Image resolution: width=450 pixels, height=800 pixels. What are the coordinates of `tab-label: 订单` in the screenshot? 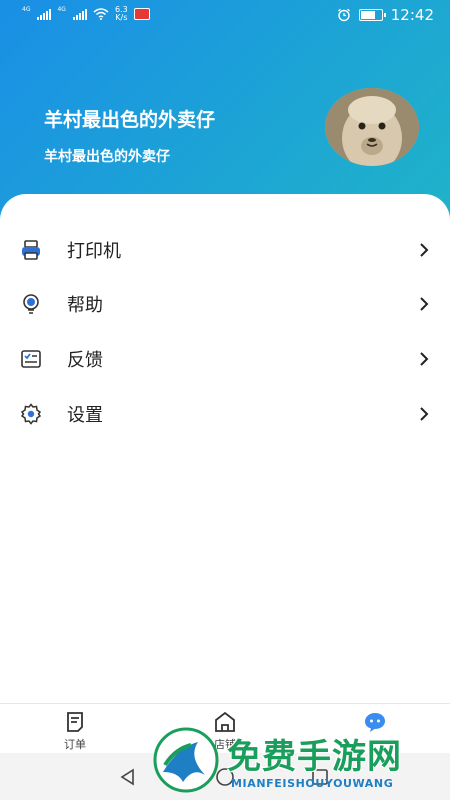 It's located at (75, 744).